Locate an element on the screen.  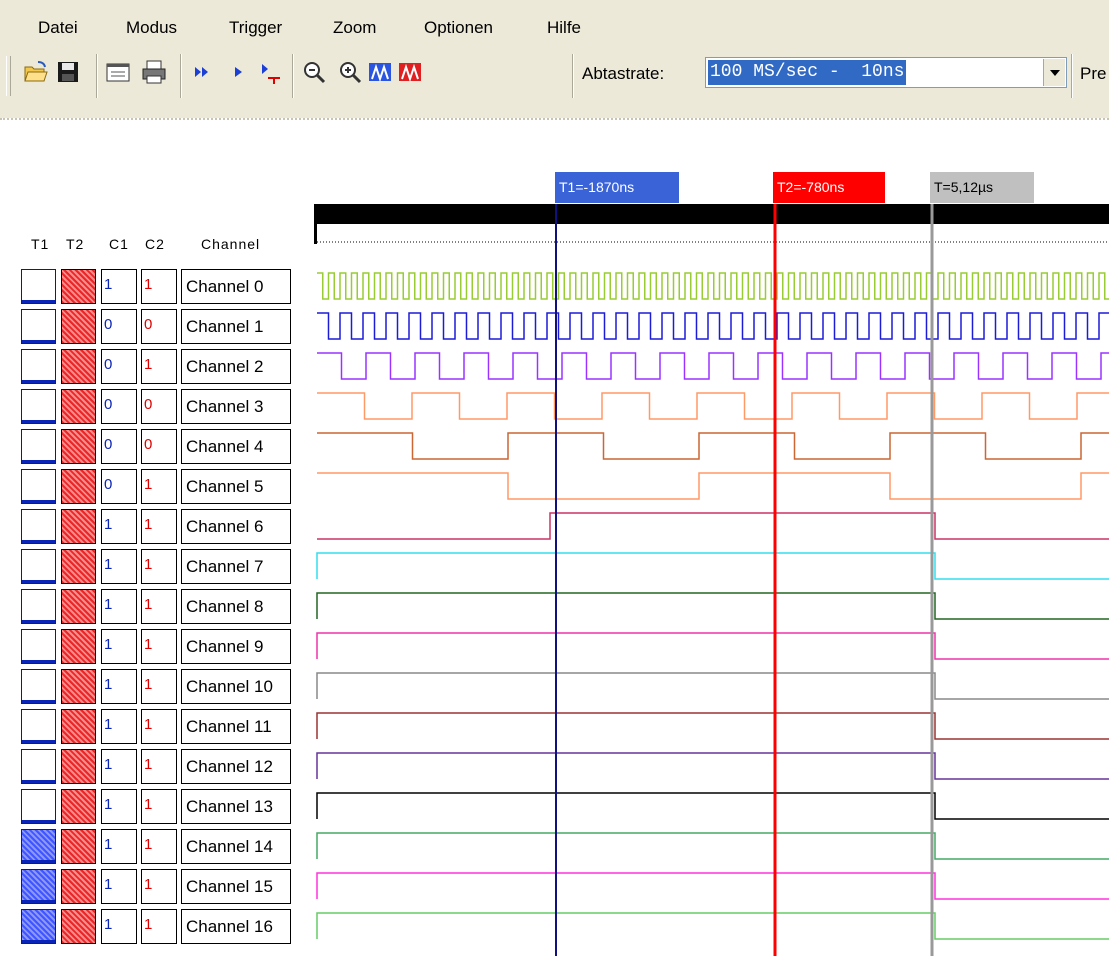
chevron-down-icon is located at coordinates (1054, 72).